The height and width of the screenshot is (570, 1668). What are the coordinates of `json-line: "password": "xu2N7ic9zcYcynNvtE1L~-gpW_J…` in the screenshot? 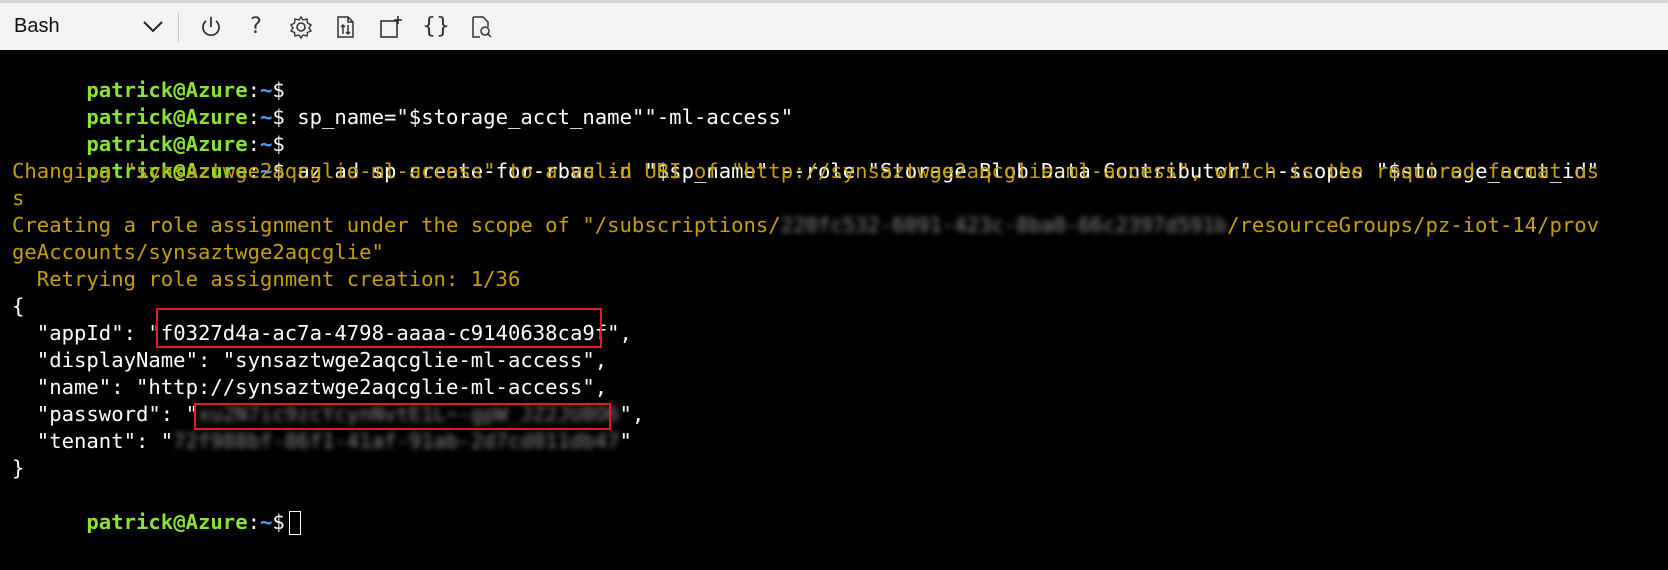 It's located at (328, 414).